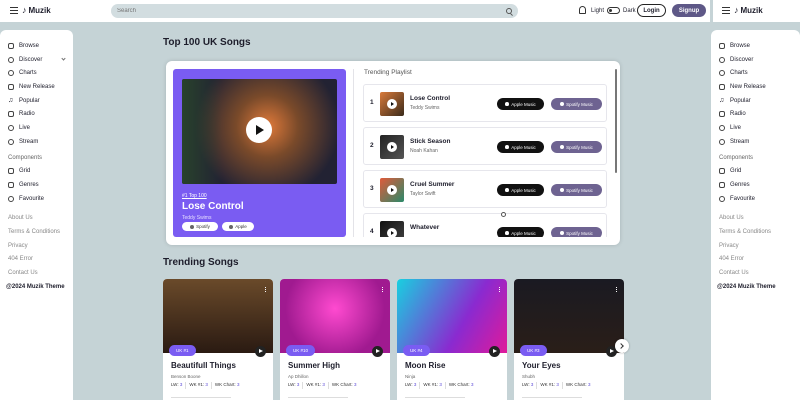  What do you see at coordinates (598, 10) in the screenshot?
I see `light-label: Light` at bounding box center [598, 10].